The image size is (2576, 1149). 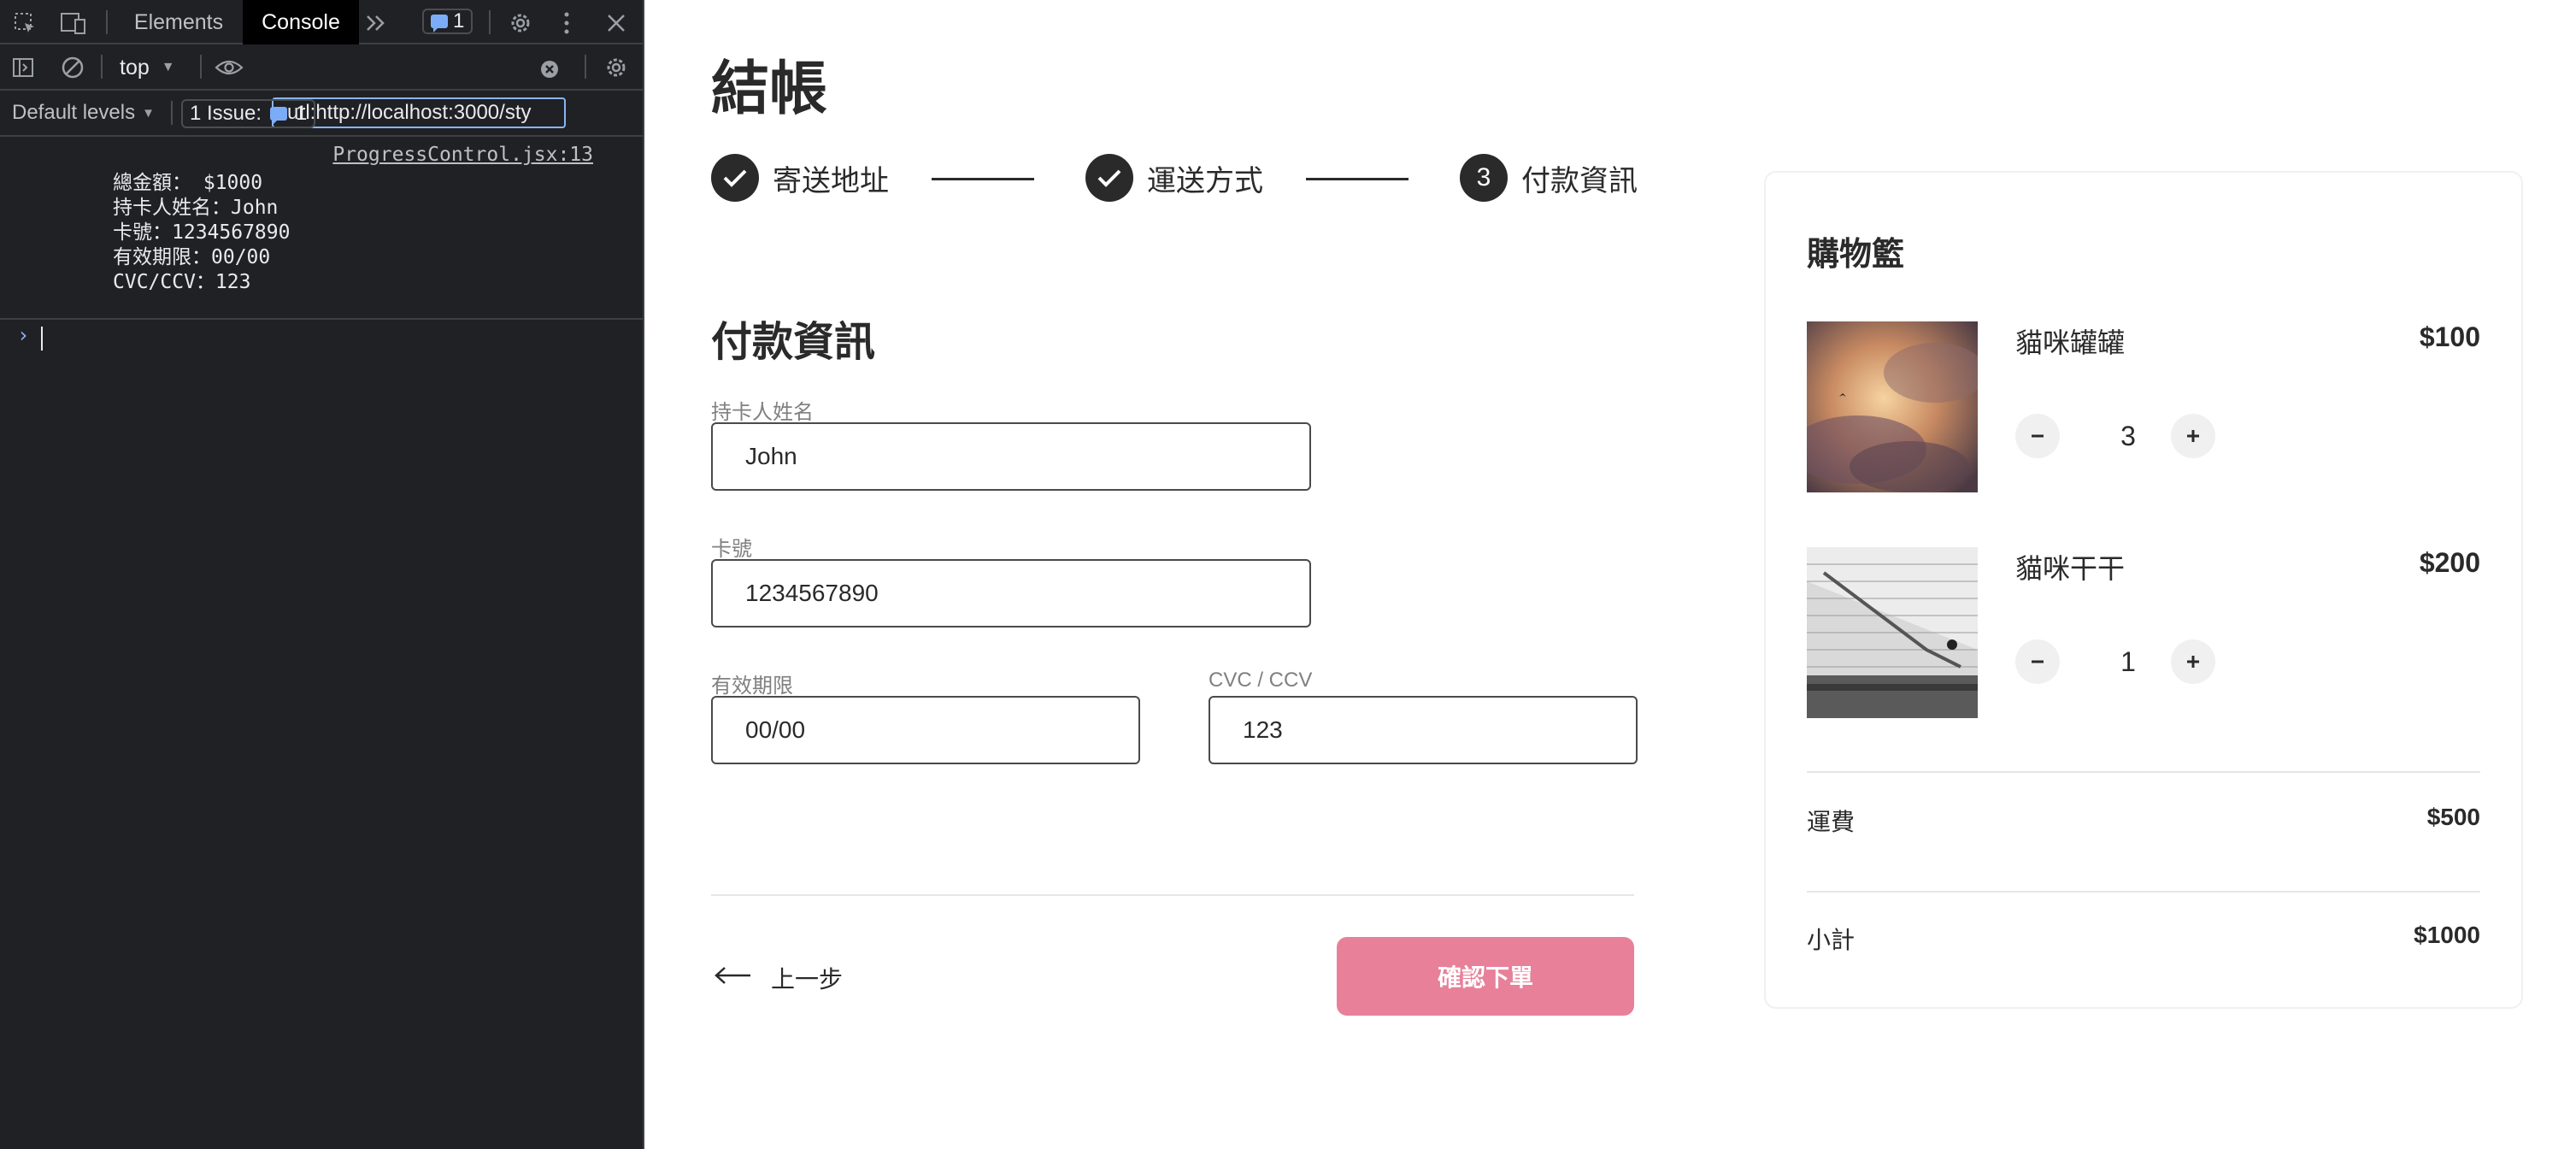 What do you see at coordinates (793, 342) in the screenshot?
I see `section-title: 付款資訊` at bounding box center [793, 342].